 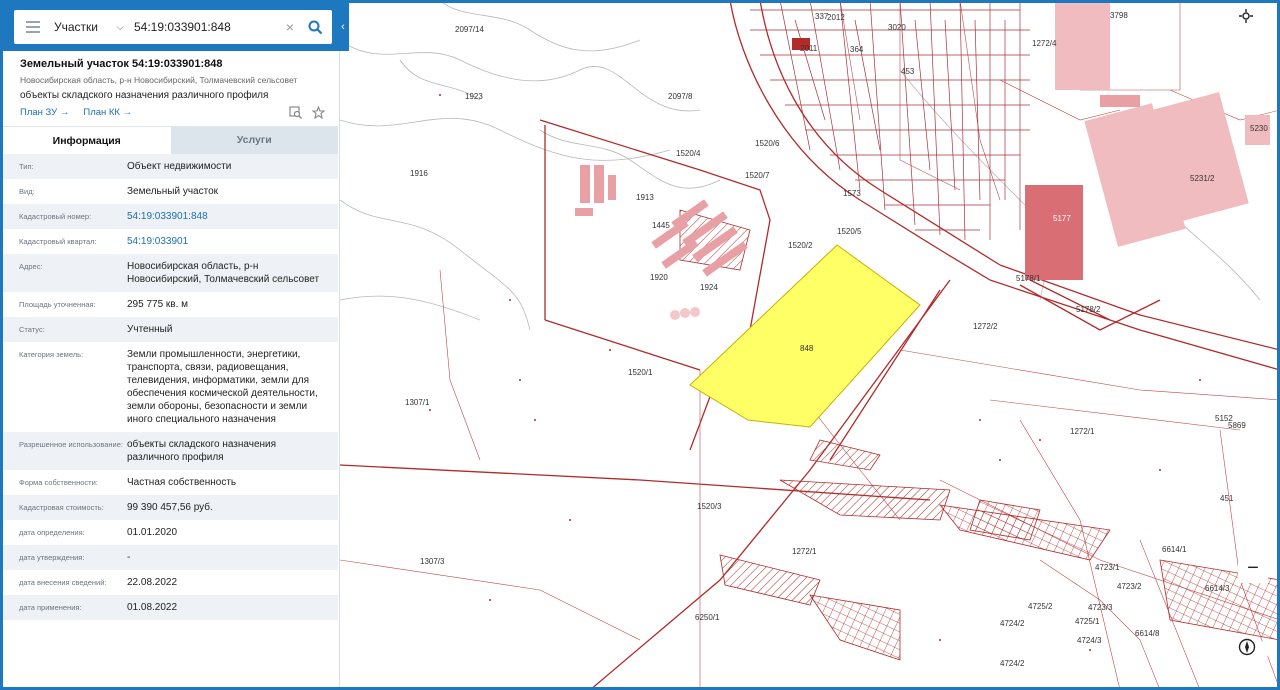 I want to click on map-label: 5230, so click(x=1259, y=128).